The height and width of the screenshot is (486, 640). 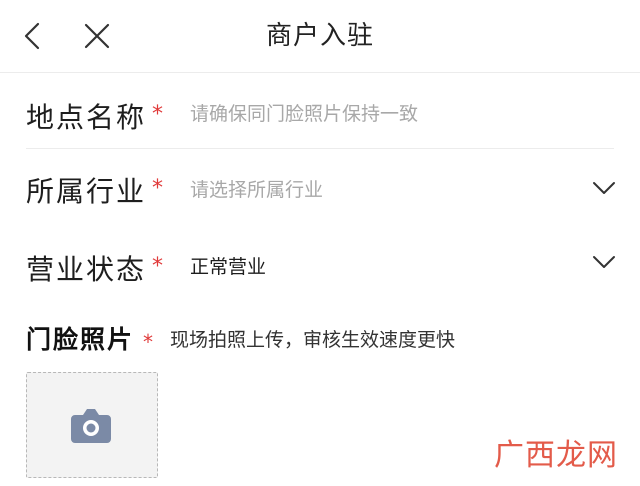 I want to click on industry-label-group: 所属行业 *, so click(x=95, y=190).